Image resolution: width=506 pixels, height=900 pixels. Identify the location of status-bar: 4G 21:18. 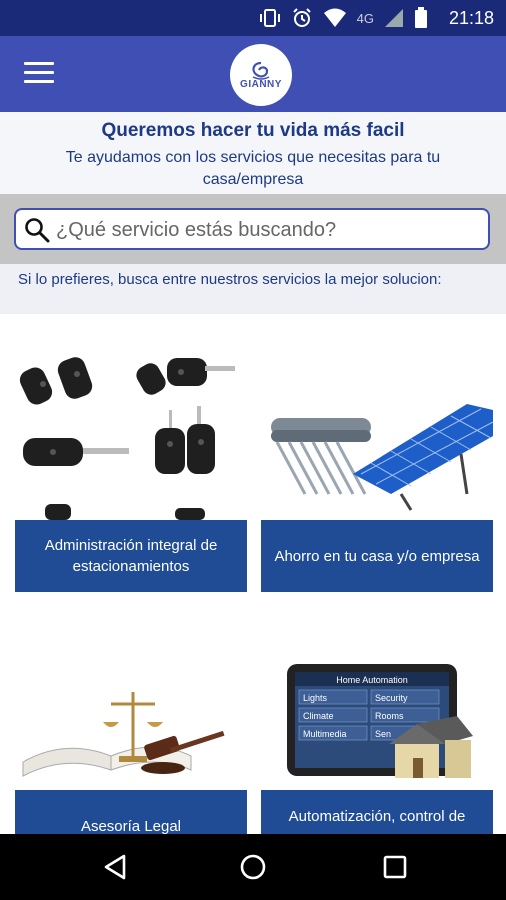
(253, 18).